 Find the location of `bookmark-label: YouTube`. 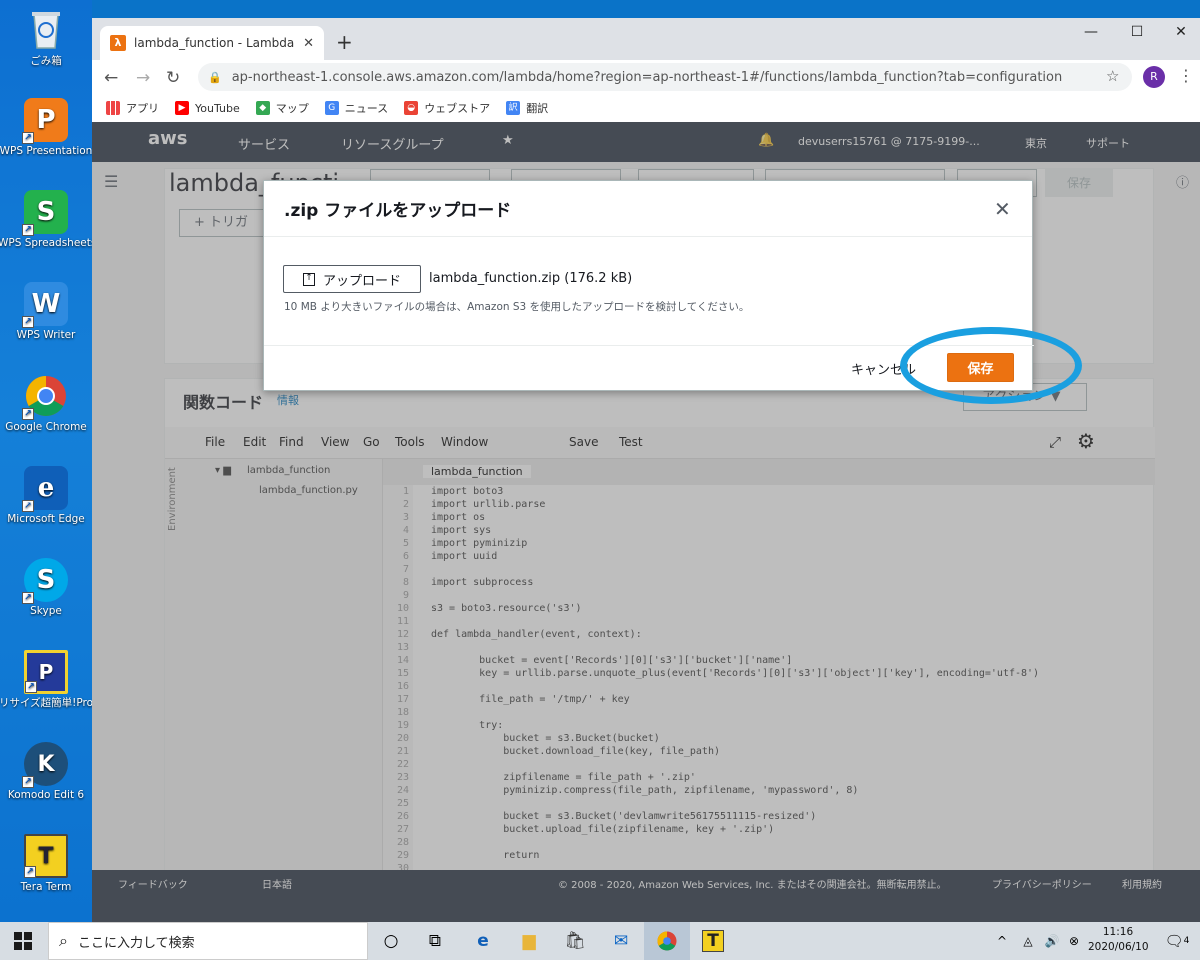

bookmark-label: YouTube is located at coordinates (217, 108).